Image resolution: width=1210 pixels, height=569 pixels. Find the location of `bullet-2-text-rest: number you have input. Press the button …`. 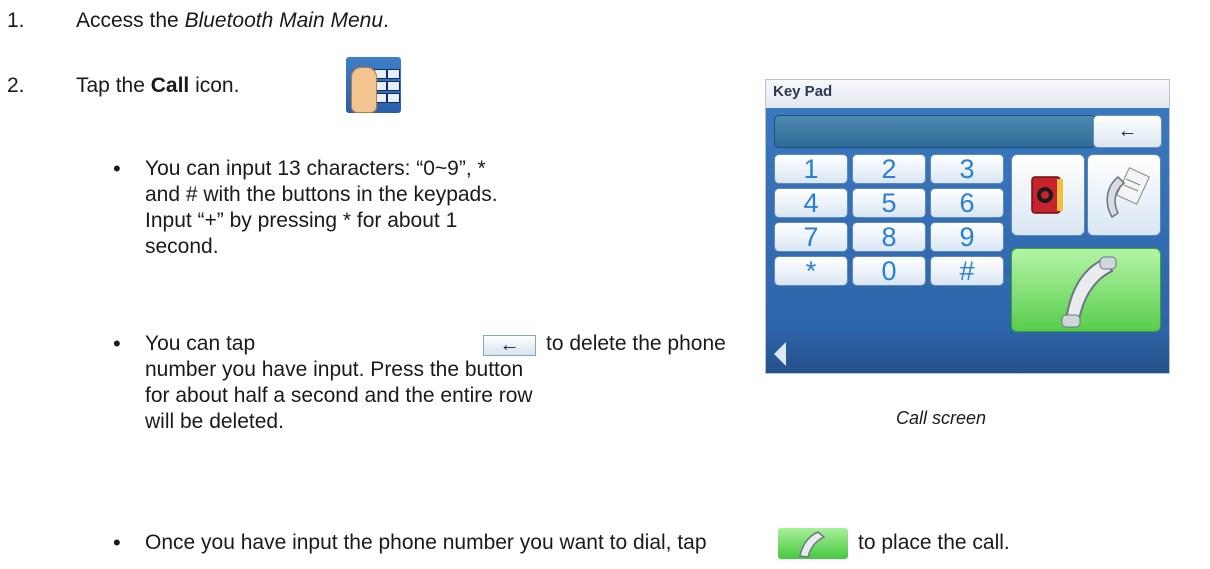

bullet-2-text-rest: number you have input. Press the button … is located at coordinates (339, 396).